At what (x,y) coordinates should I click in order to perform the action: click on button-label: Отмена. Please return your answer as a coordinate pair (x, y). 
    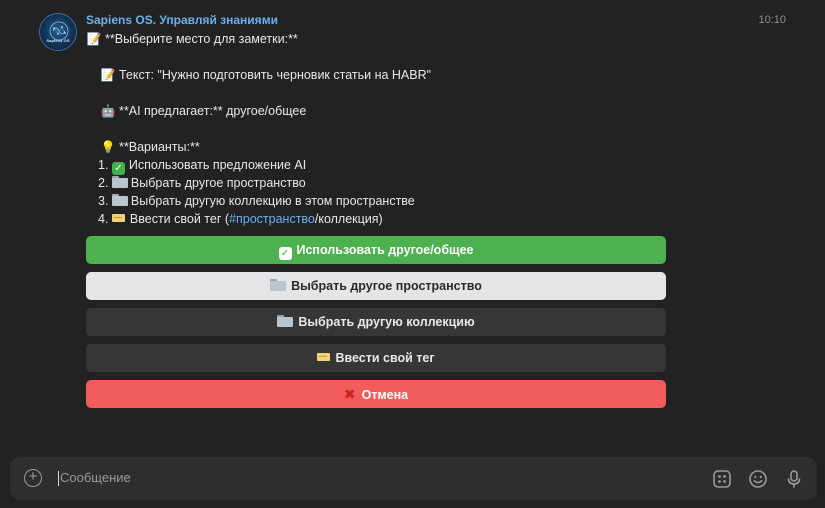
    Looking at the image, I should click on (385, 395).